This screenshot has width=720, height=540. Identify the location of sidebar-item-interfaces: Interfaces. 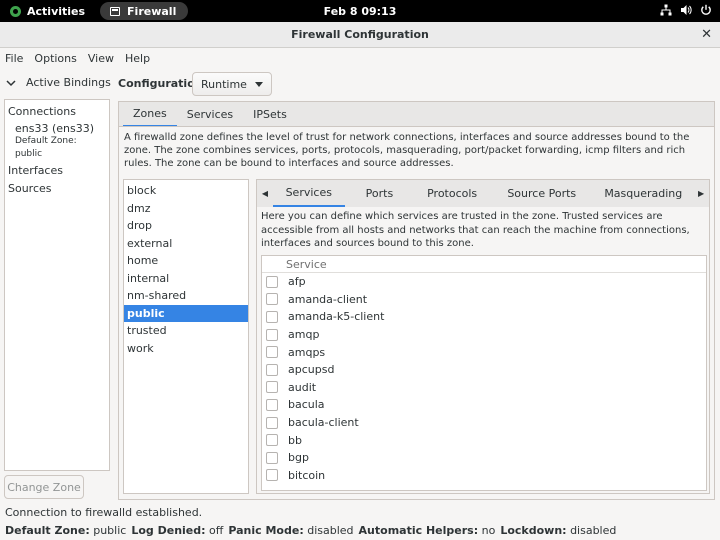
(57, 171).